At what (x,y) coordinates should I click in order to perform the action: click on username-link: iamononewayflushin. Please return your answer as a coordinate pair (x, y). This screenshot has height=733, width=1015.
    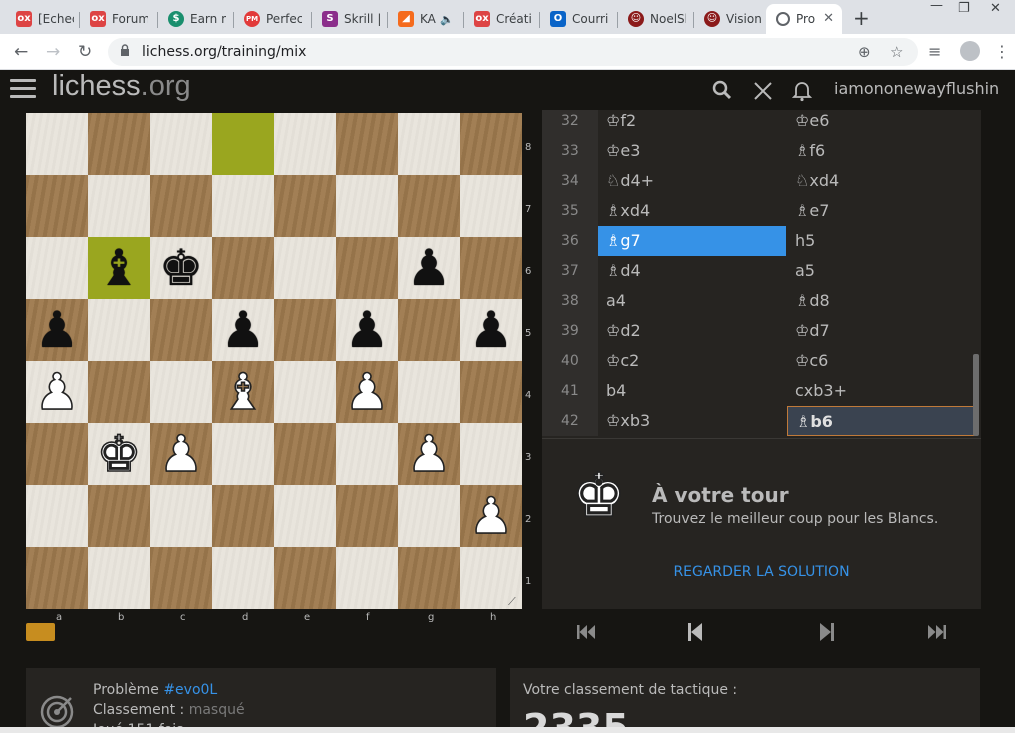
    Looking at the image, I should click on (916, 88).